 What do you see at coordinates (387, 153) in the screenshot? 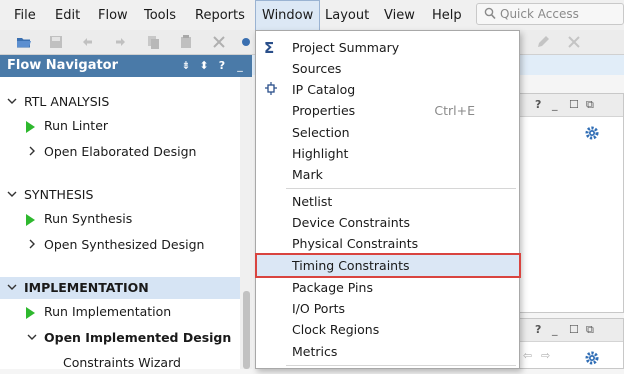
I see `menu-item-highlight: Highlight` at bounding box center [387, 153].